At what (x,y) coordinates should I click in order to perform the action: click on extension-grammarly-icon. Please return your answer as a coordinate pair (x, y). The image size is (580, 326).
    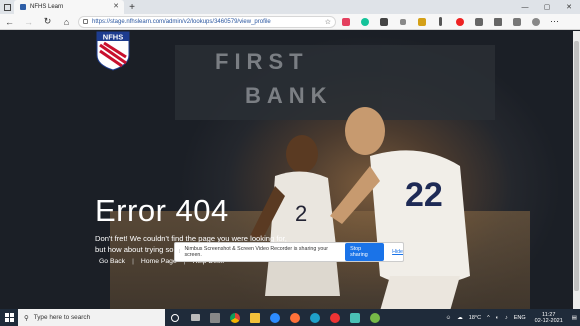
    Looking at the image, I should click on (364, 22).